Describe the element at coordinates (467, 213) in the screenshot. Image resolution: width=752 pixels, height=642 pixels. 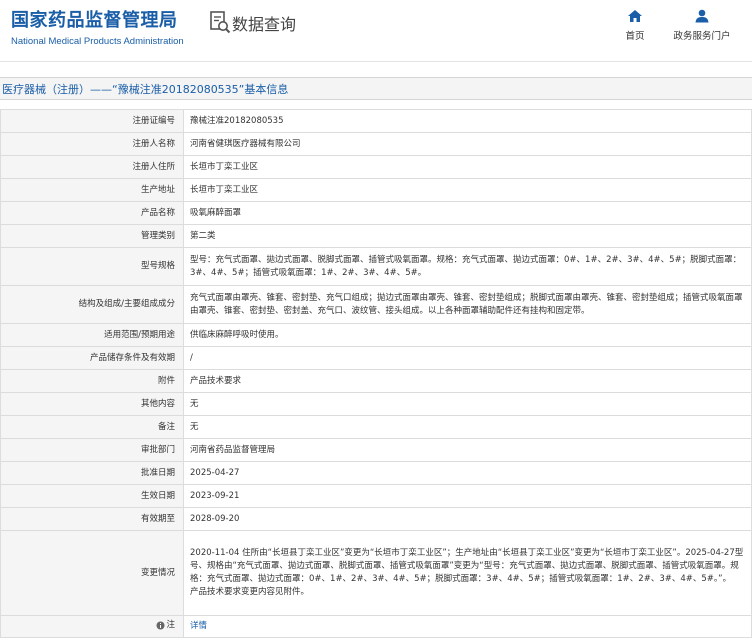
I see `row-value: 吸氧麻醉面罩` at that location.